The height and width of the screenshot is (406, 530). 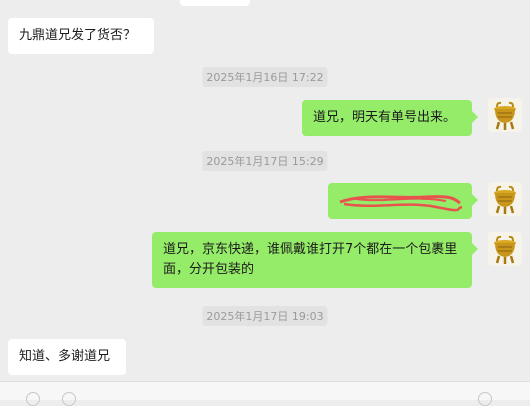 I want to click on message-bubble-outgoing: 道兄，明天有单号出来。, so click(x=390, y=118).